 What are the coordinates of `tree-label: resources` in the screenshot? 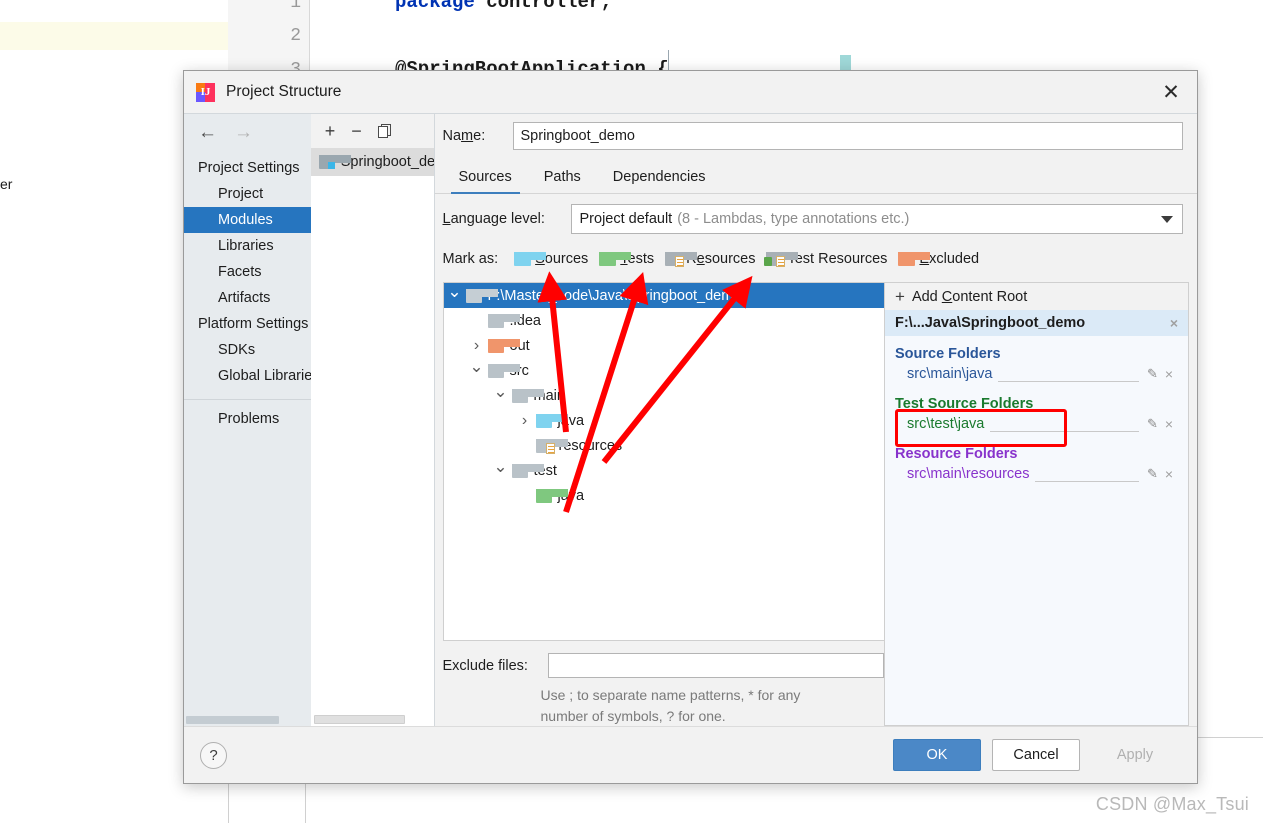 It's located at (590, 445).